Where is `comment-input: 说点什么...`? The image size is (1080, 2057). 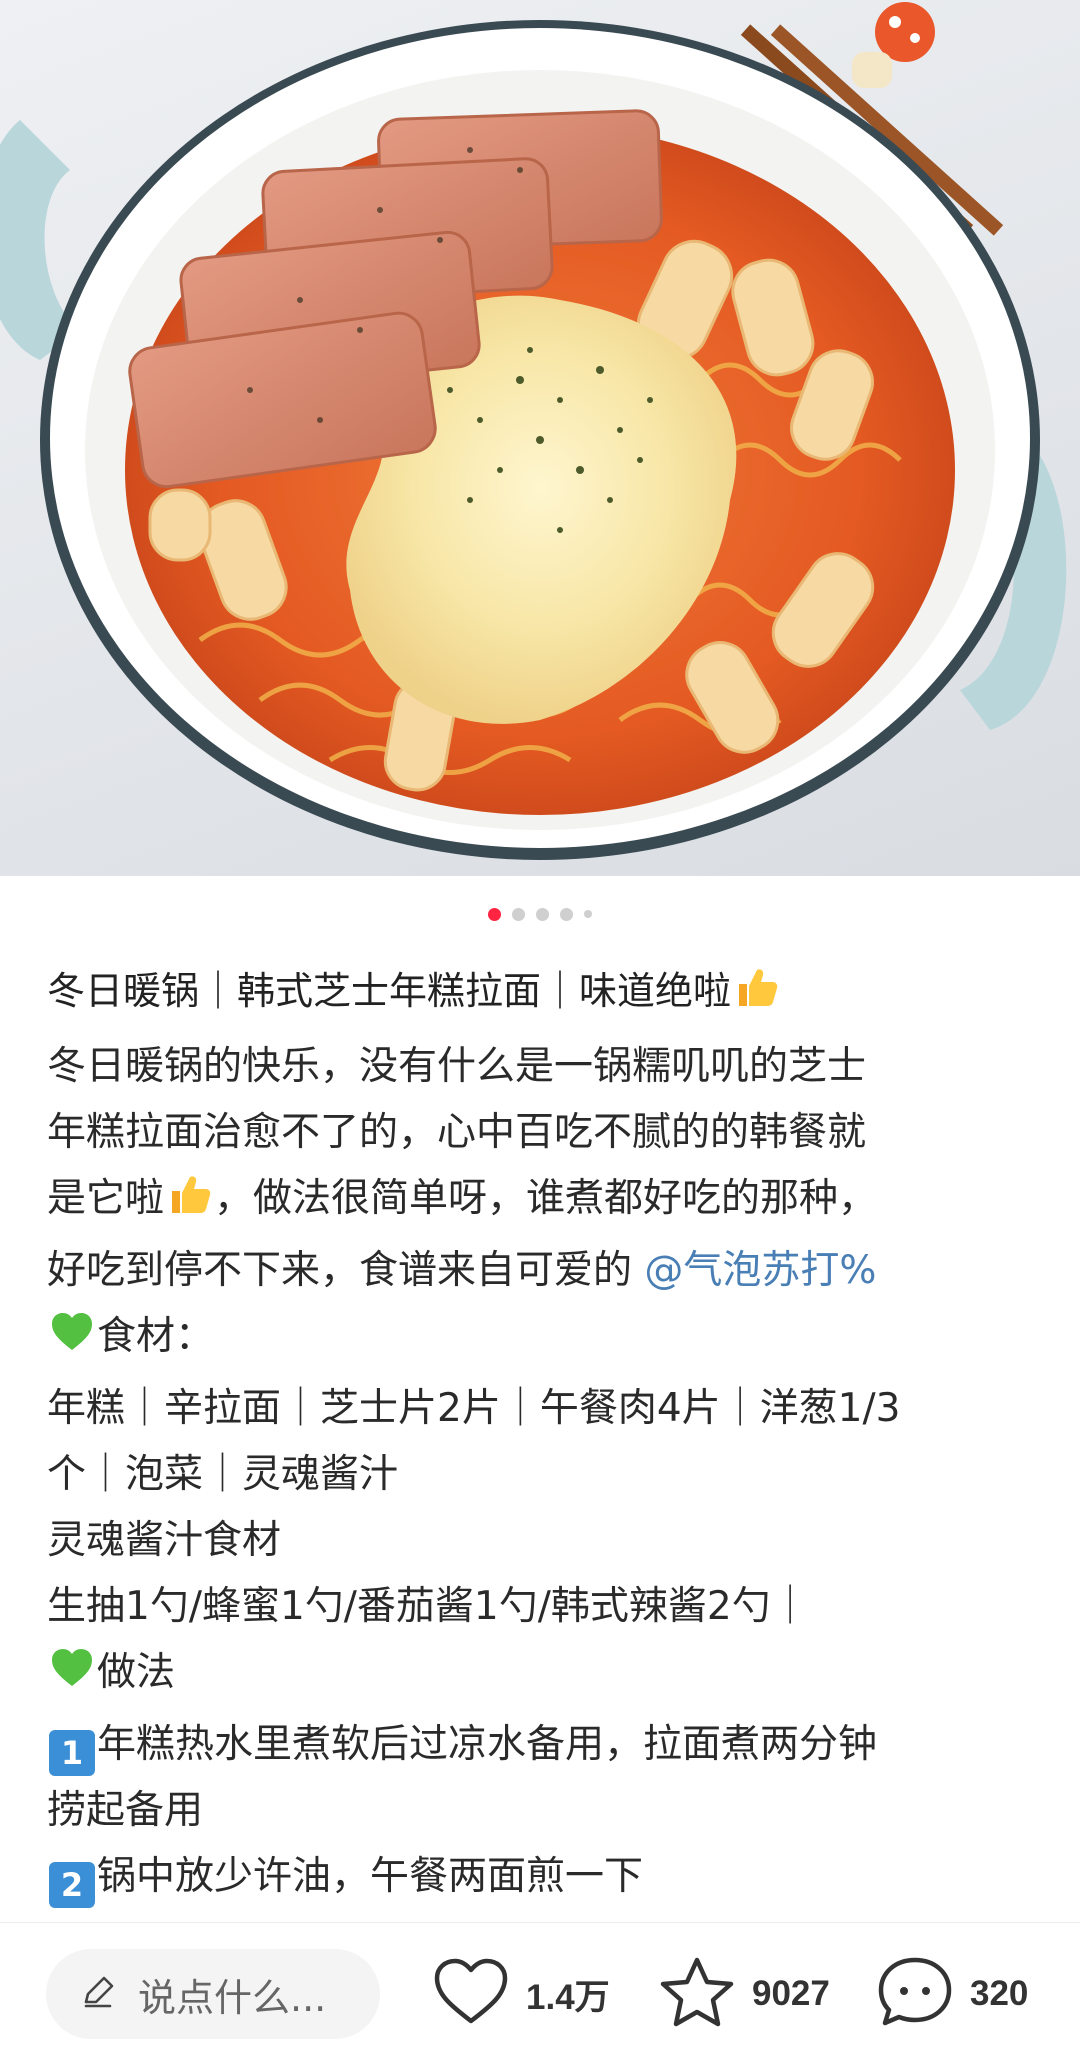 comment-input: 说点什么... is located at coordinates (213, 1994).